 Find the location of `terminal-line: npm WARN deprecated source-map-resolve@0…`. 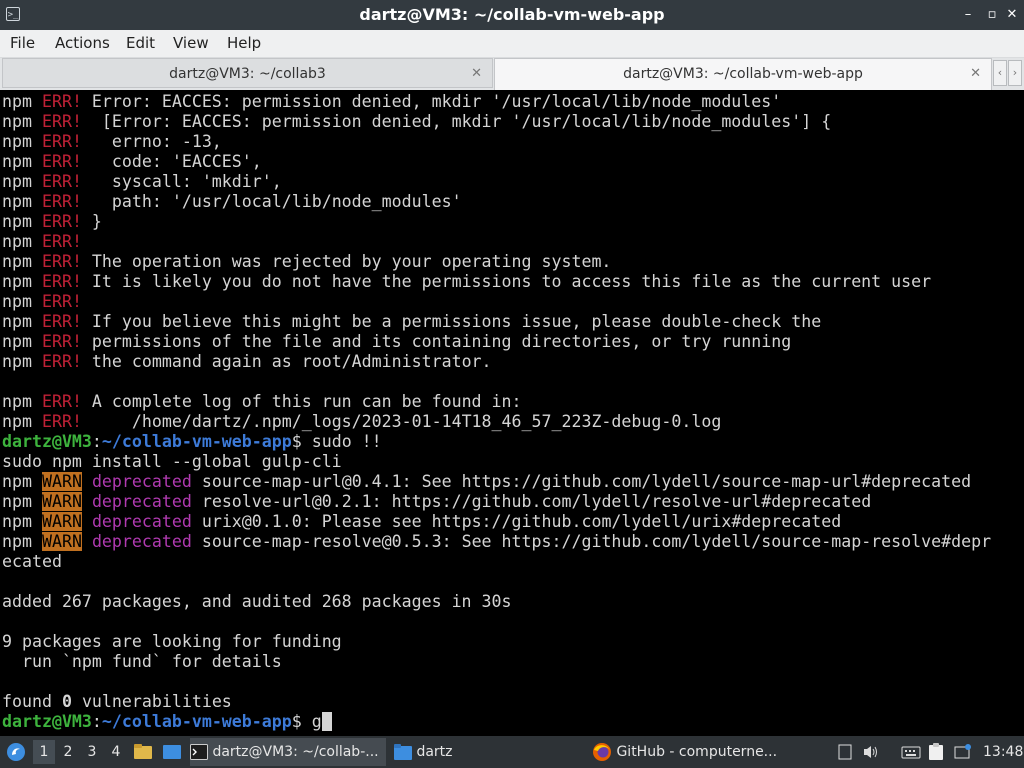

terminal-line: npm WARN deprecated source-map-resolve@0… is located at coordinates (497, 541).